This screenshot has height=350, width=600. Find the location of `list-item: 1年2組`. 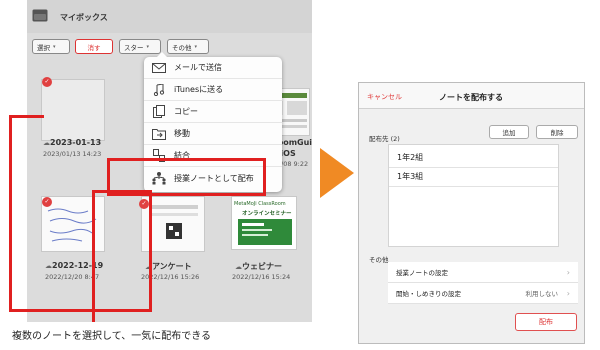

list-item: 1年2組 is located at coordinates (410, 157).